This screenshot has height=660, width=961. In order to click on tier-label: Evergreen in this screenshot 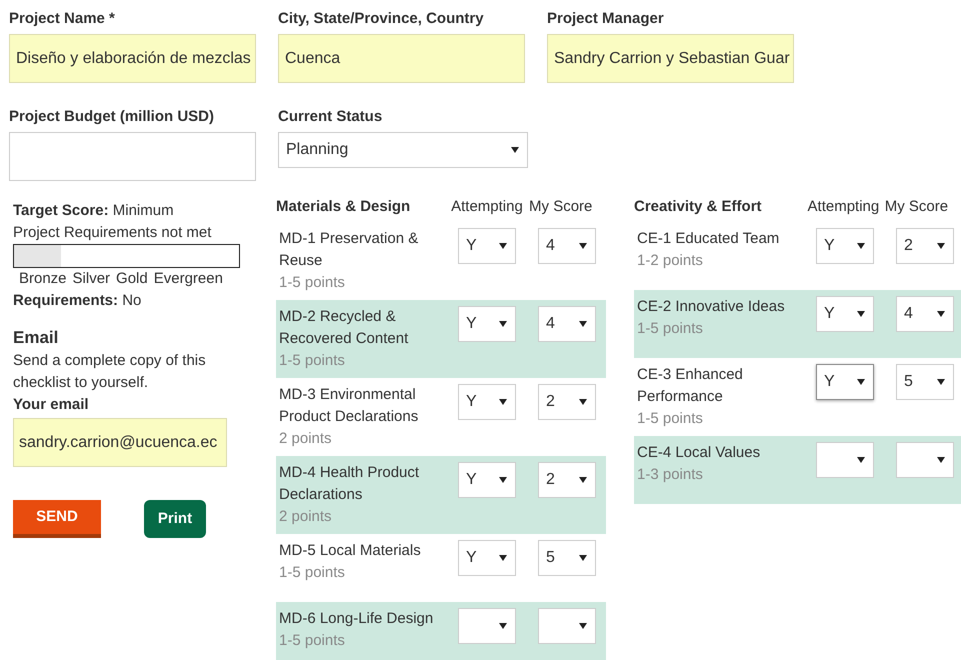, I will do `click(188, 279)`.